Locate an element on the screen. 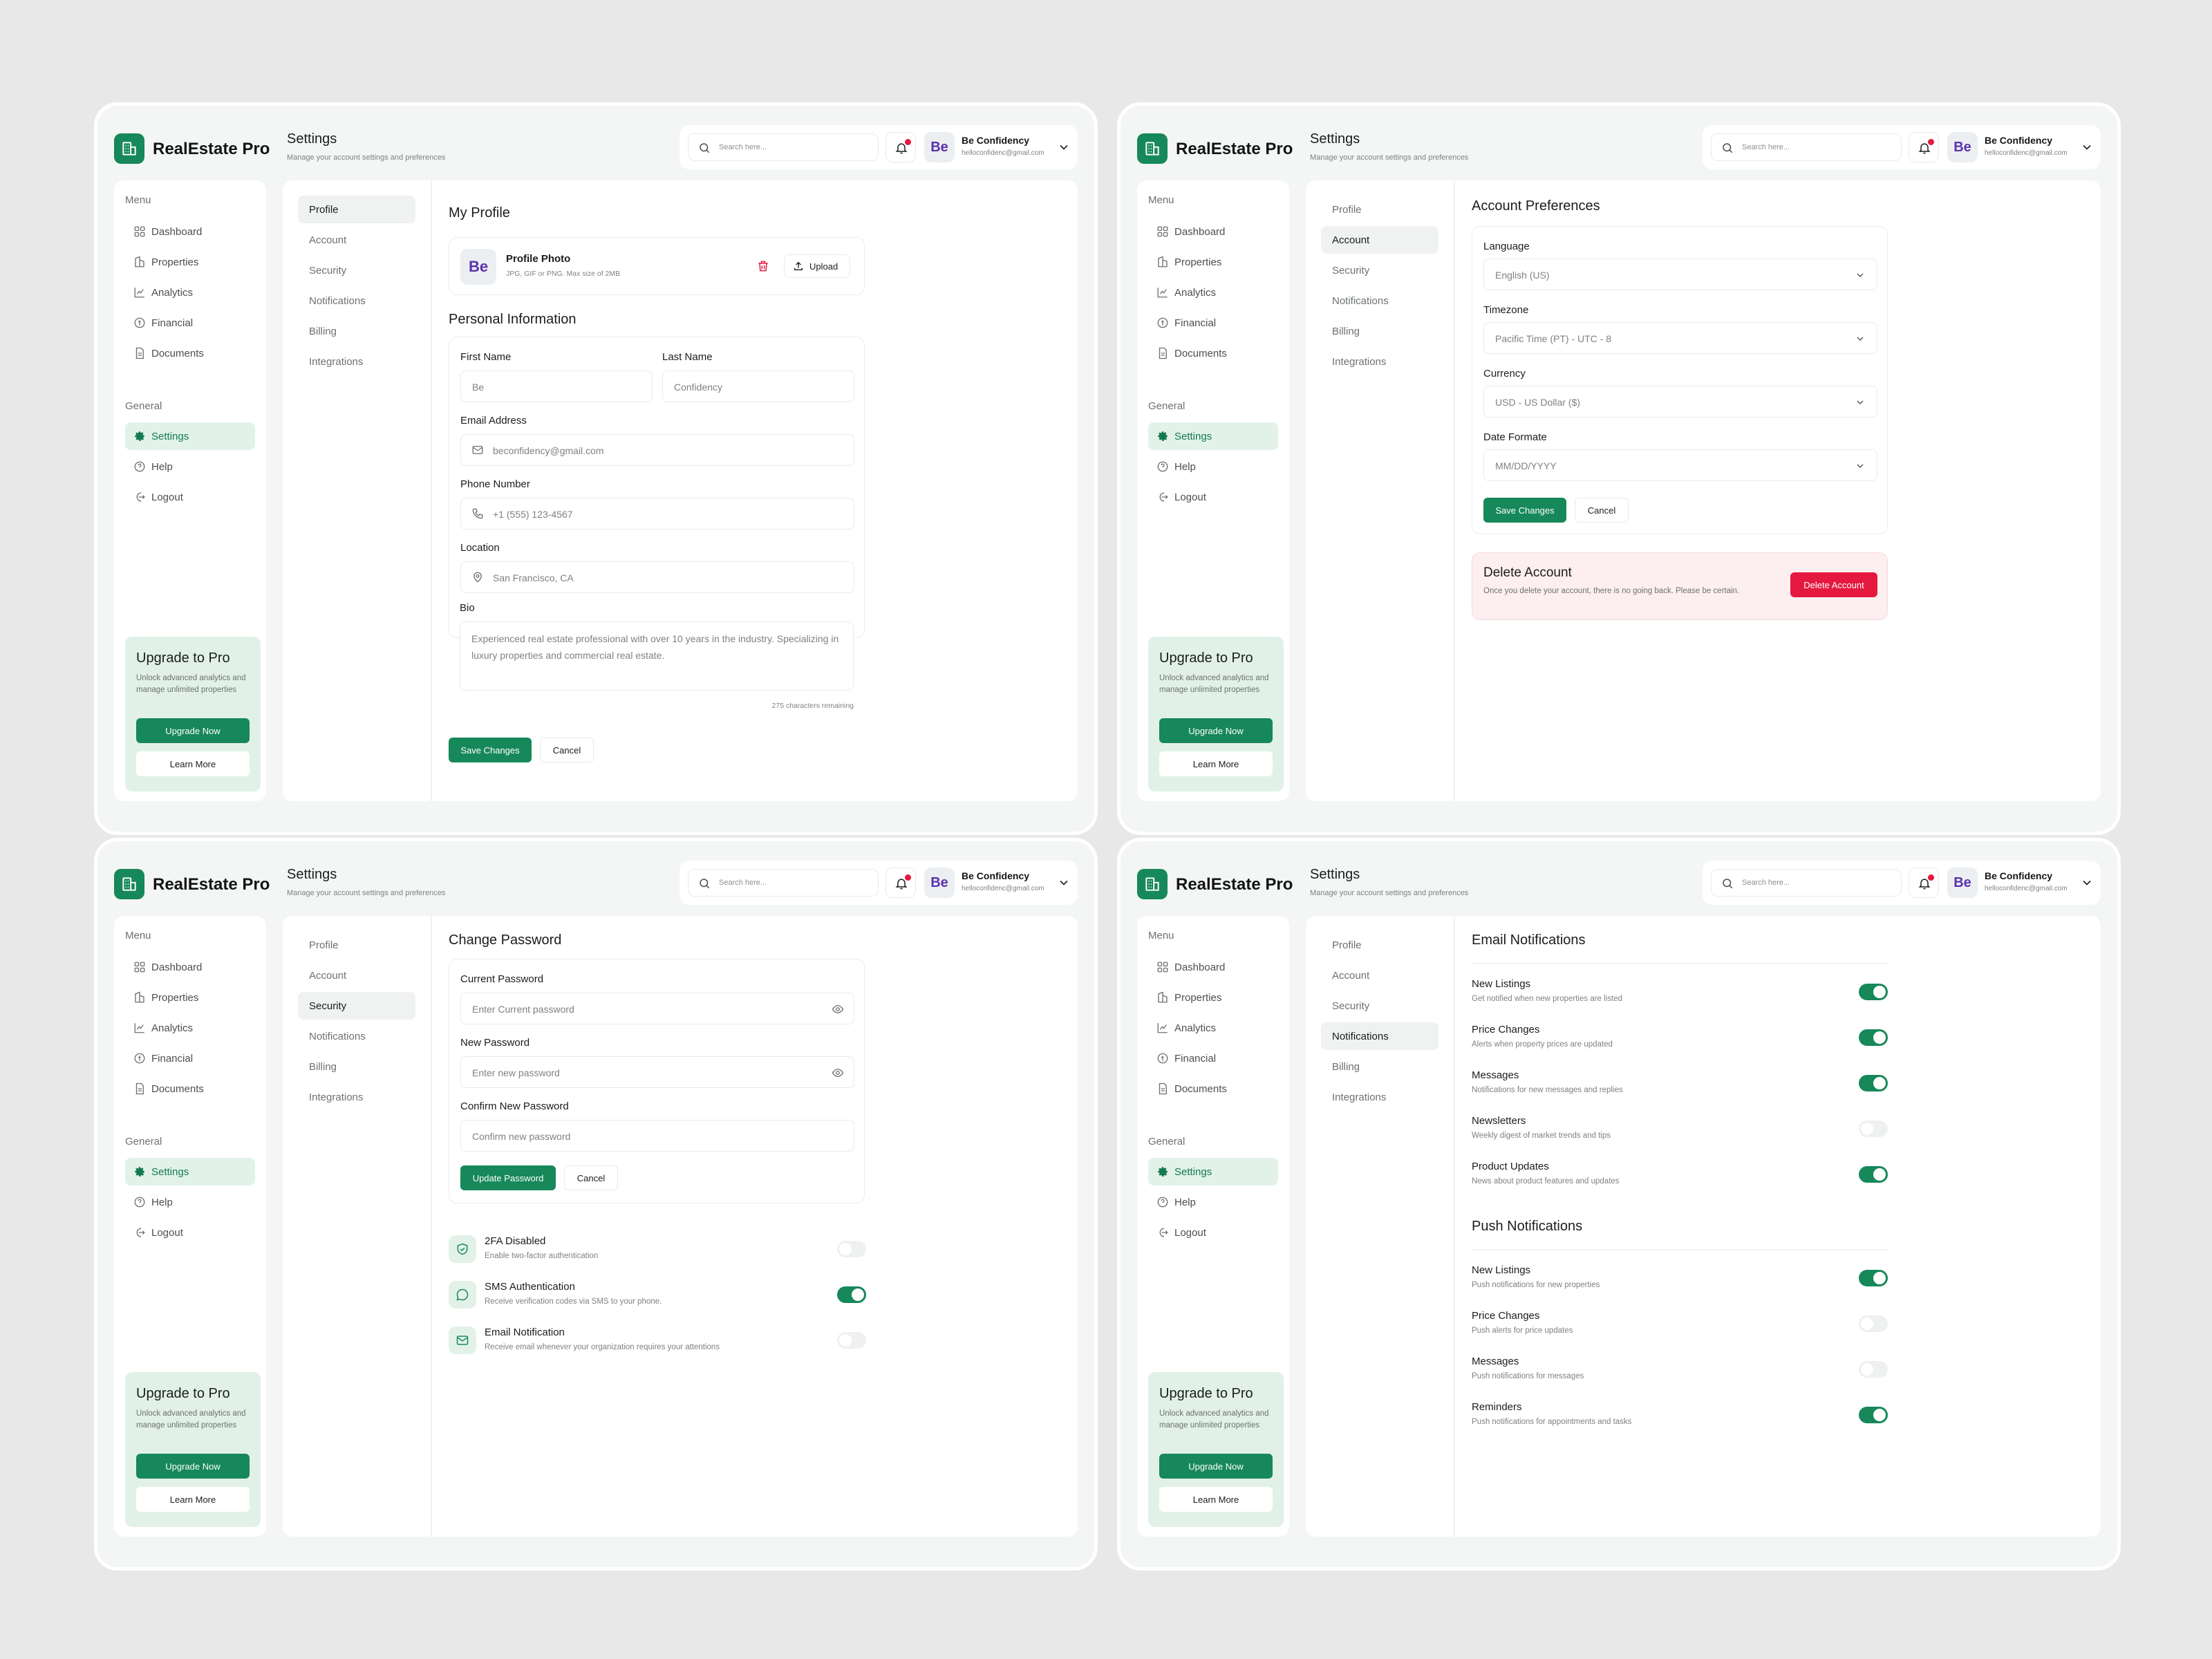 The height and width of the screenshot is (1659, 2212). update-password-button: Update Password is located at coordinates (508, 1177).